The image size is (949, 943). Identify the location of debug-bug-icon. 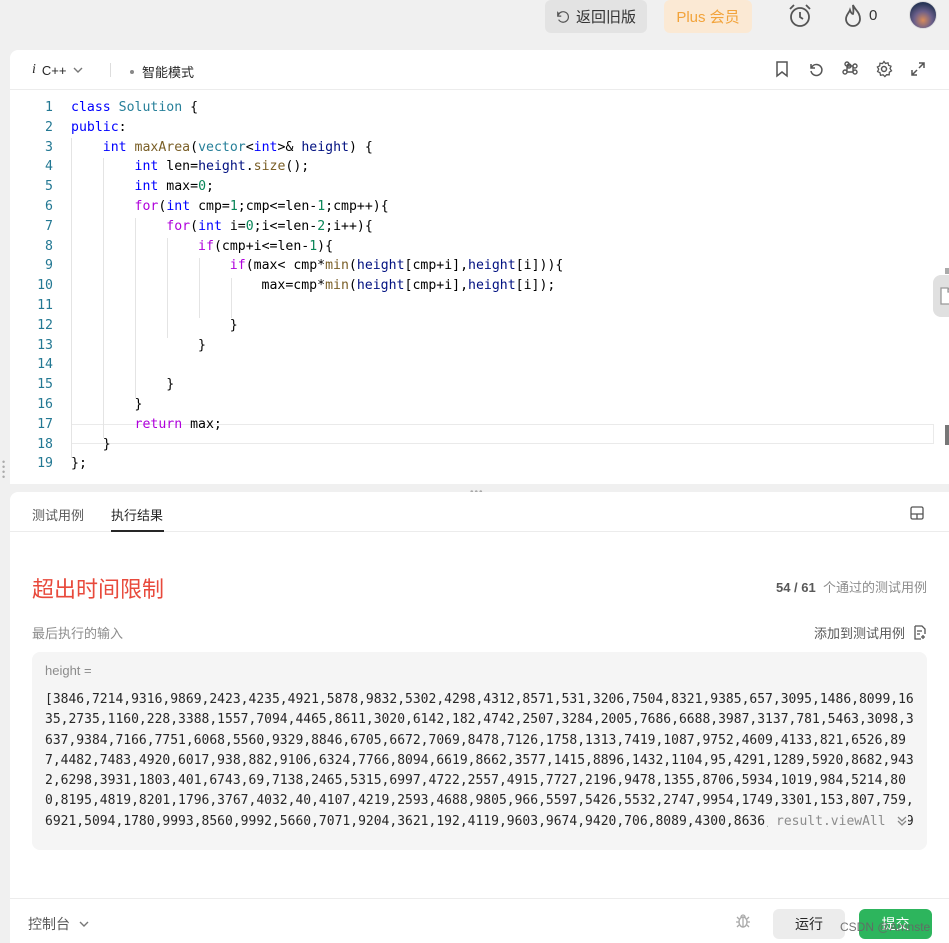
(743, 921).